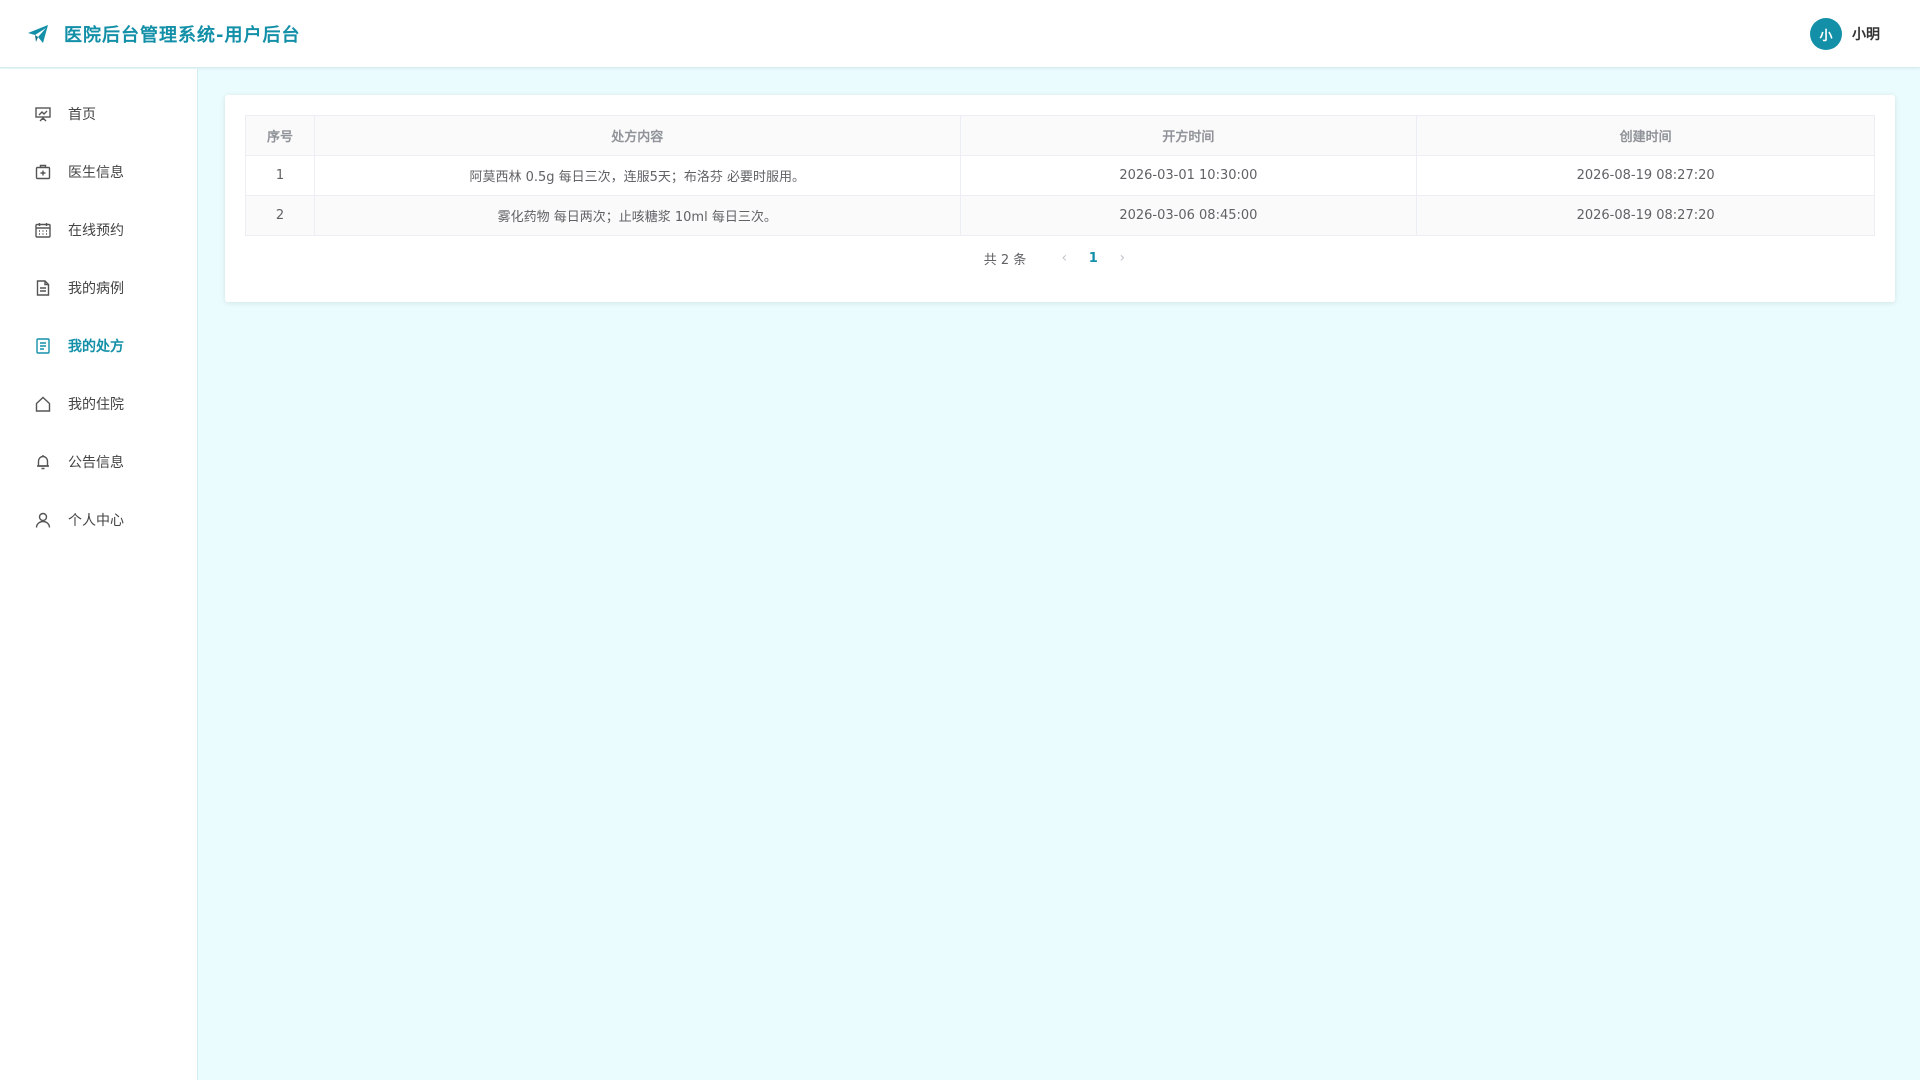  Describe the element at coordinates (99, 574) in the screenshot. I see `sidebar: 首页 医生信息 在线预约 我的病例 我的处方 我的住院 公告信息 个人中心` at that location.